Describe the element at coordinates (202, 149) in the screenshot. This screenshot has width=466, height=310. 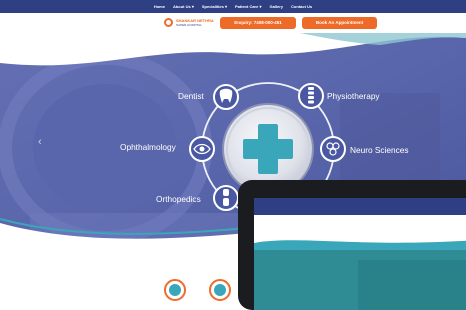
I see `eye-icon` at that location.